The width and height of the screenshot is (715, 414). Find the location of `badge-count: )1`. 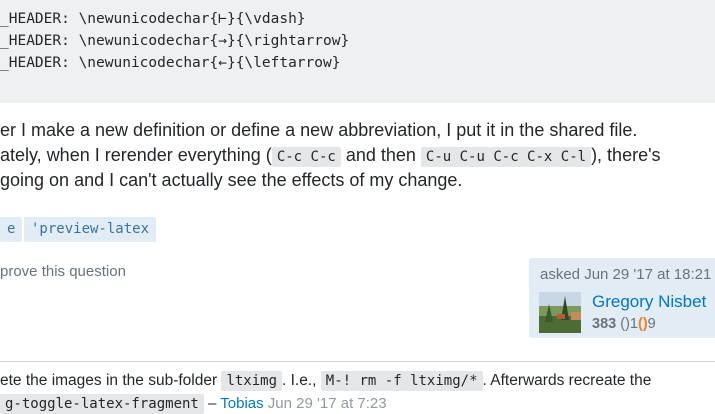

badge-count: )1 is located at coordinates (631, 324).